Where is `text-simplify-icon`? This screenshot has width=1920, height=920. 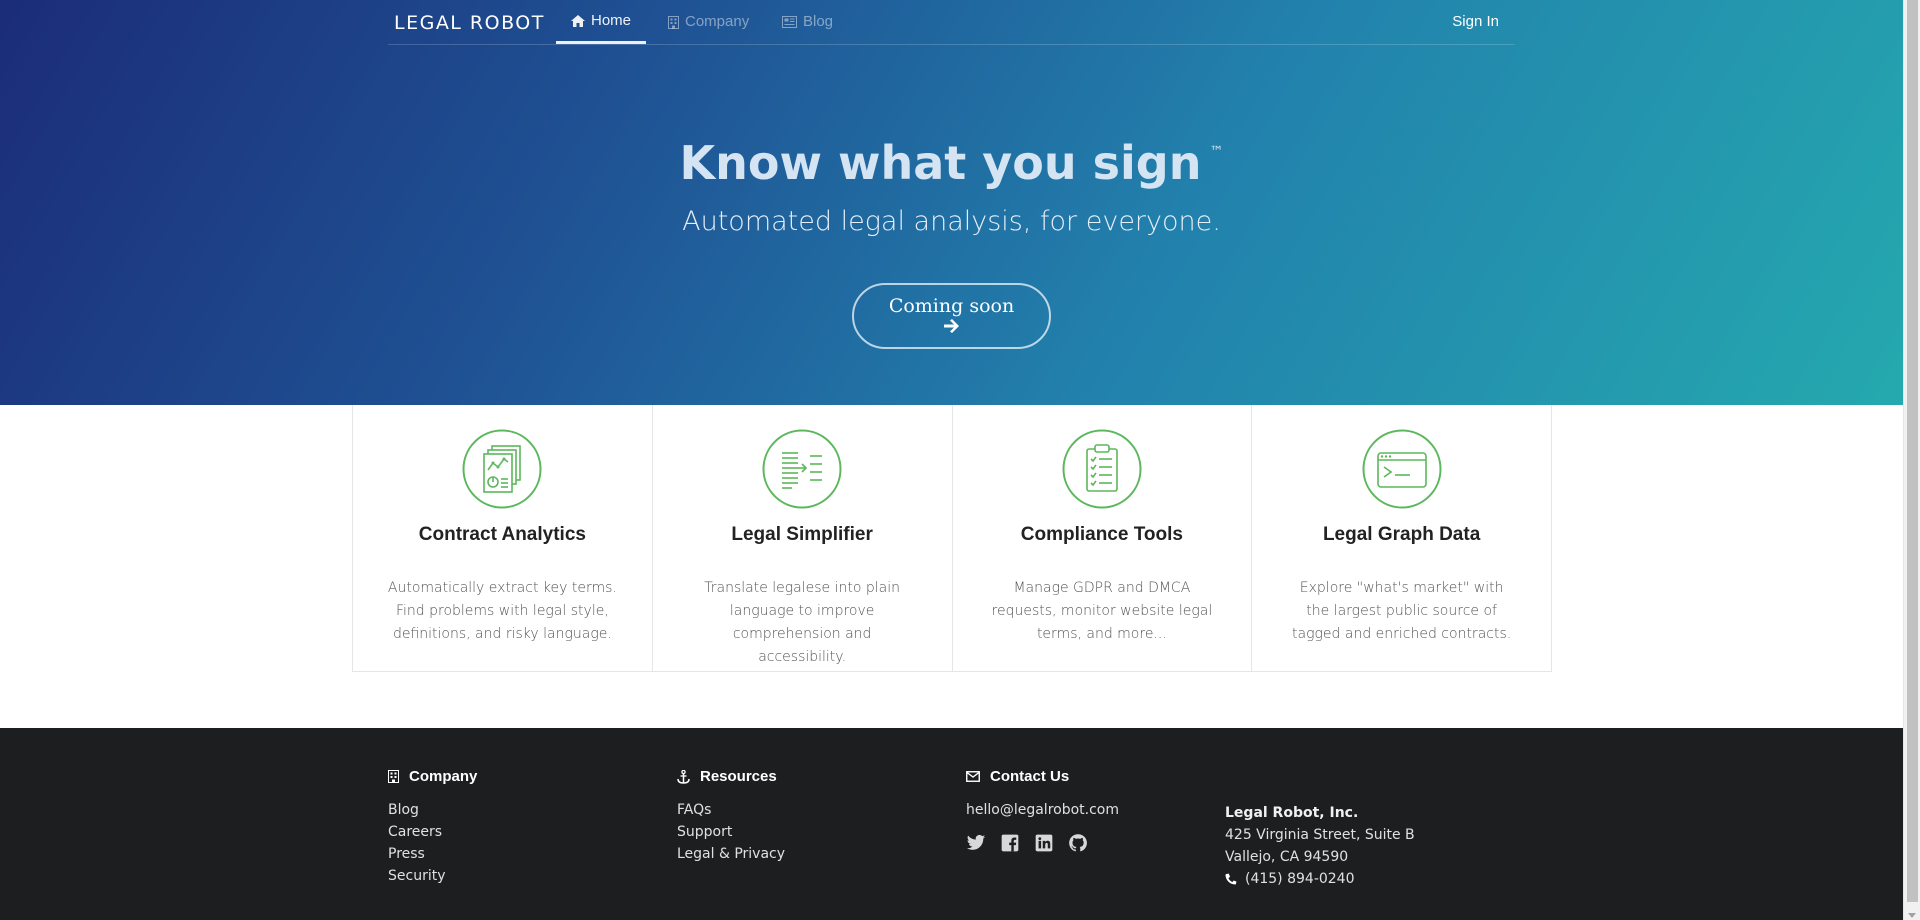 text-simplify-icon is located at coordinates (802, 469).